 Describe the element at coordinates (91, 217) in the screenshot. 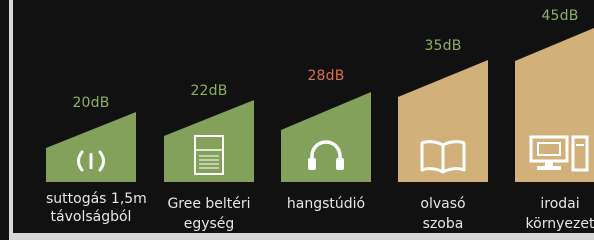

I see `caption-line-2: távolságból` at that location.